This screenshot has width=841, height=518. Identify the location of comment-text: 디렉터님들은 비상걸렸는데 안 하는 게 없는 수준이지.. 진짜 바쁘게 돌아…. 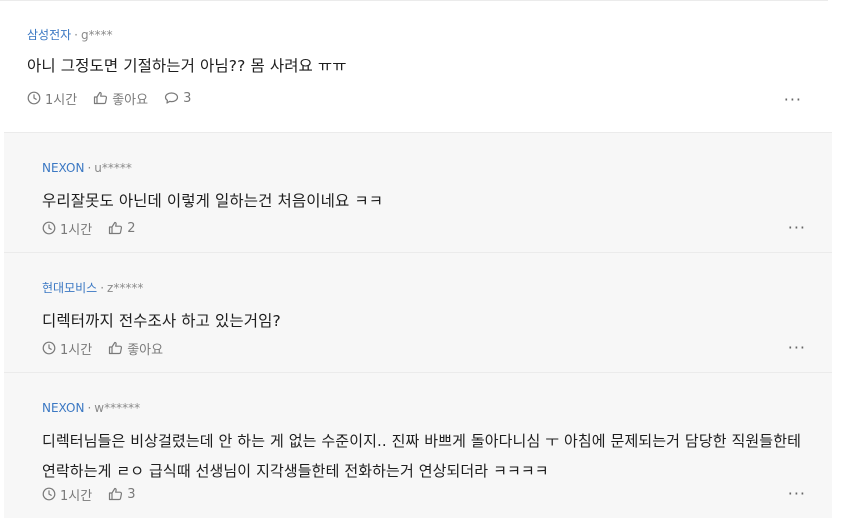
(421, 456).